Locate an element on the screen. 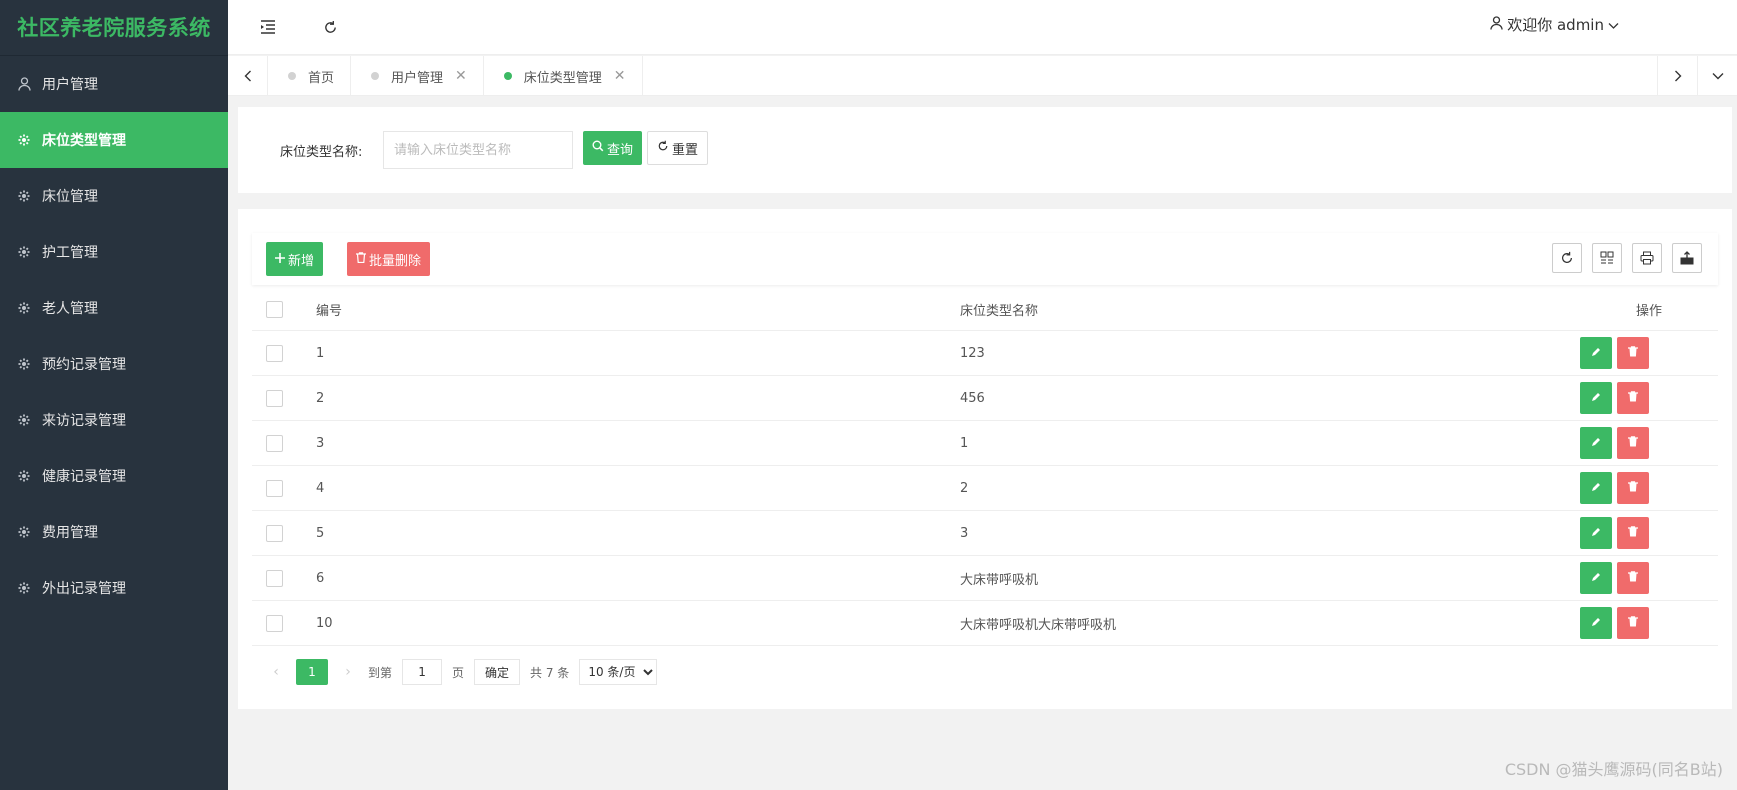 The image size is (1737, 790). menu-toggle-icon is located at coordinates (268, 27).